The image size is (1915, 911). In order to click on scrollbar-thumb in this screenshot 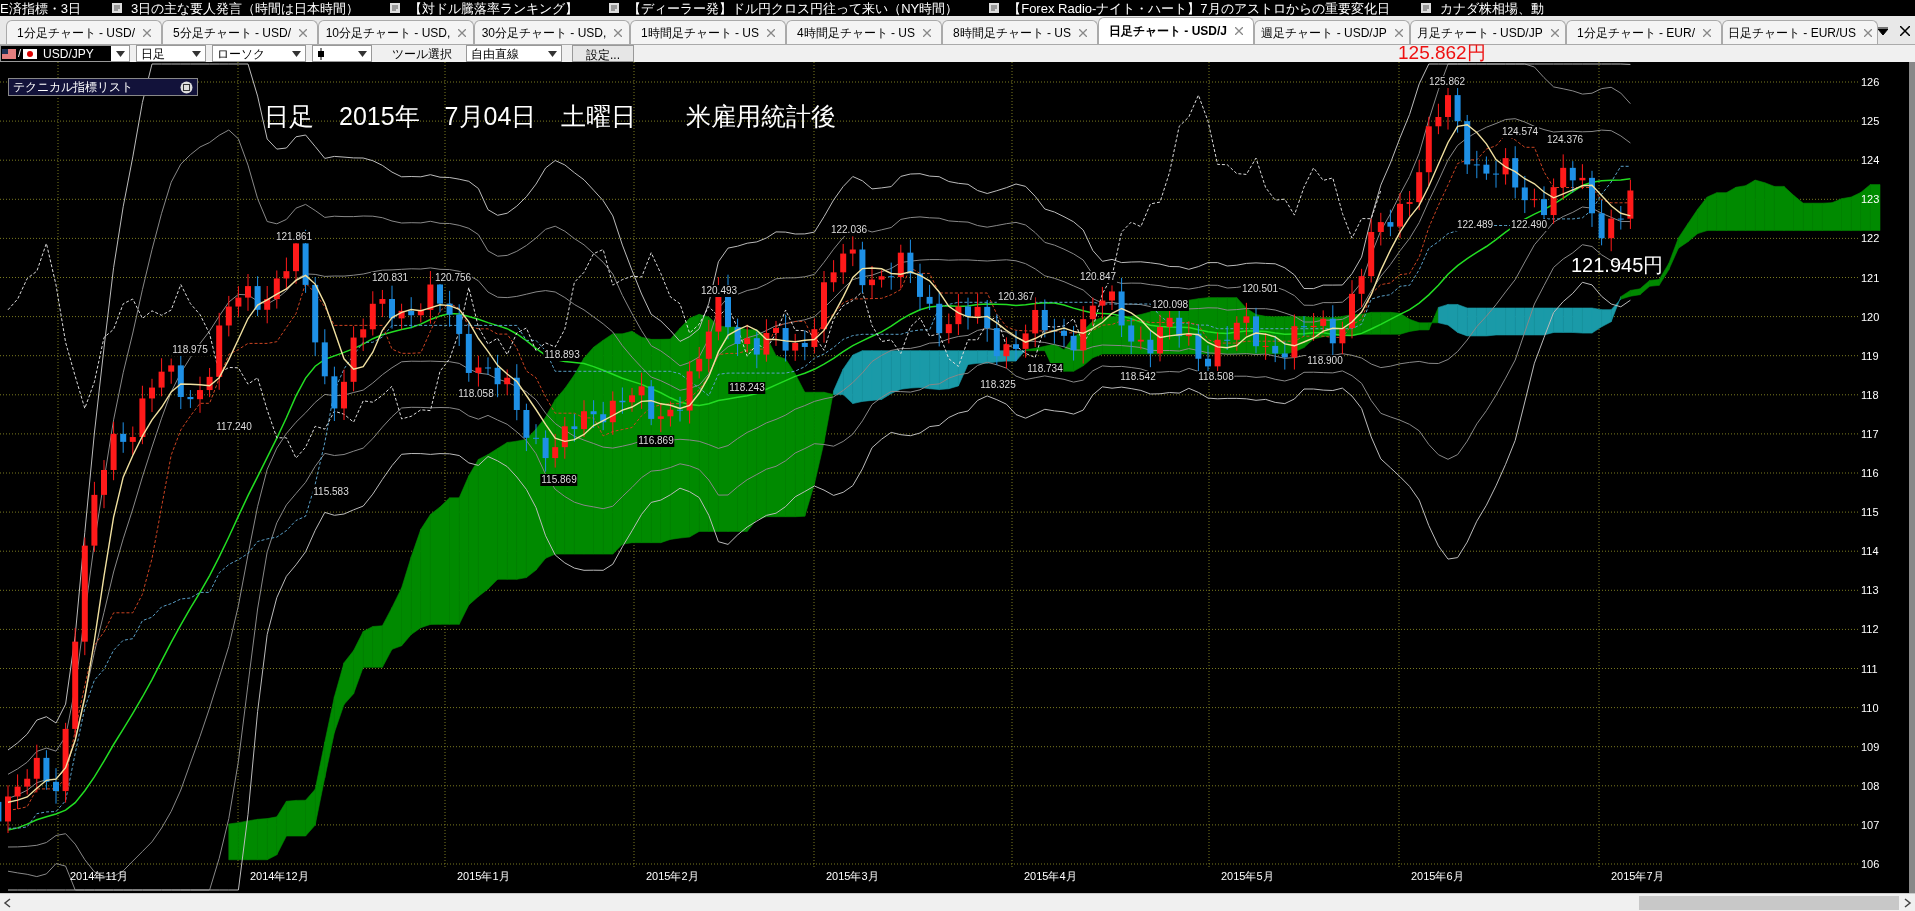, I will do `click(1769, 902)`.